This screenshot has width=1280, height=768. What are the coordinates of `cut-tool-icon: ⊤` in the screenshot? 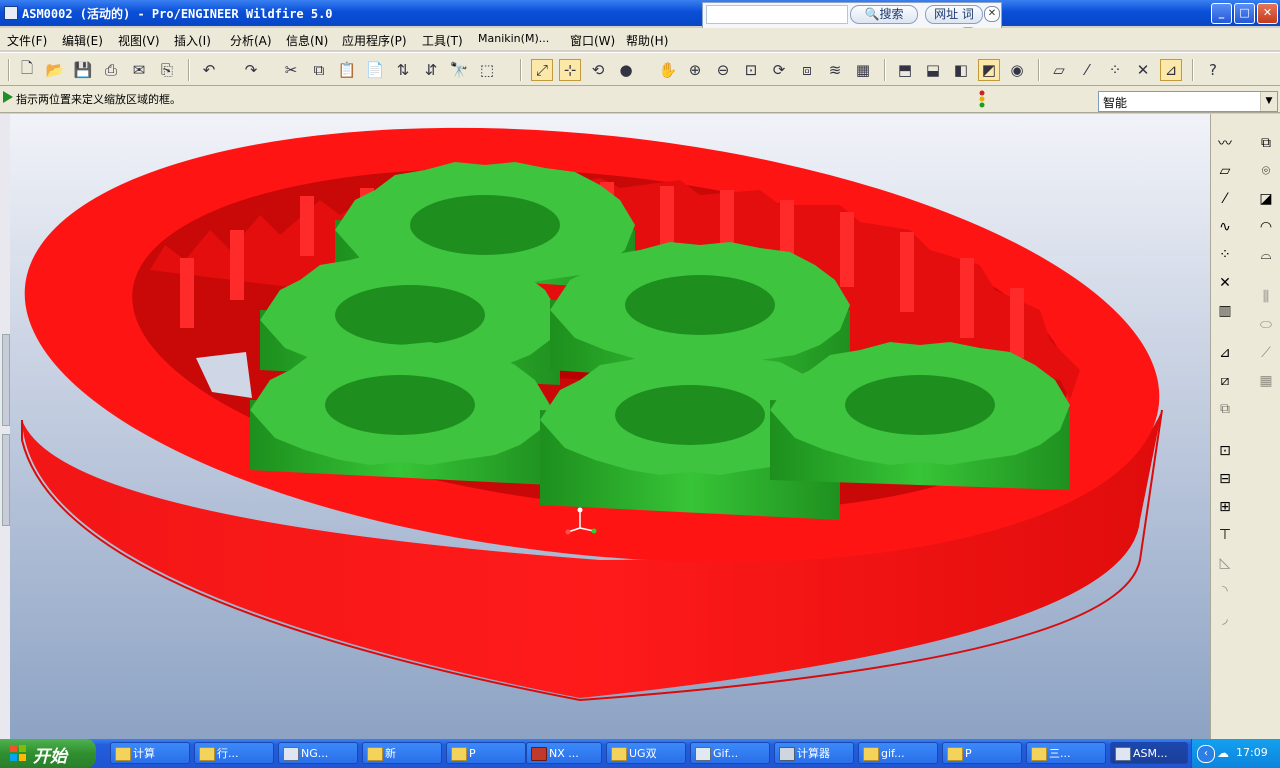 It's located at (1225, 535).